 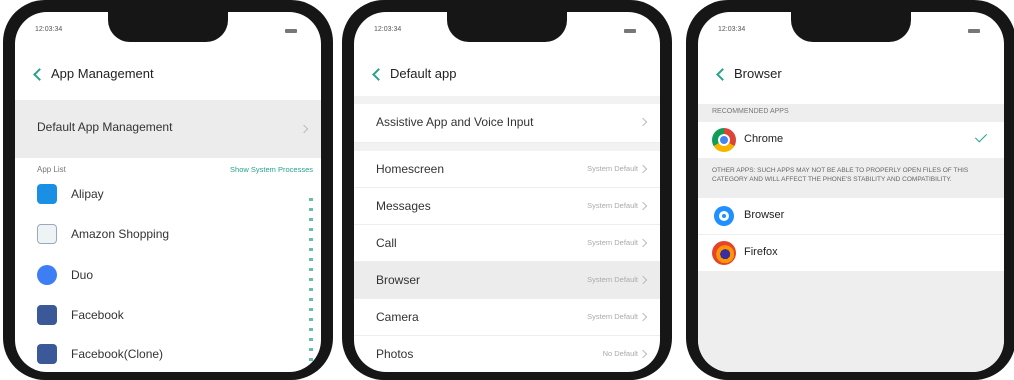 What do you see at coordinates (120, 234) in the screenshot?
I see `app-label: Amazon Shopping` at bounding box center [120, 234].